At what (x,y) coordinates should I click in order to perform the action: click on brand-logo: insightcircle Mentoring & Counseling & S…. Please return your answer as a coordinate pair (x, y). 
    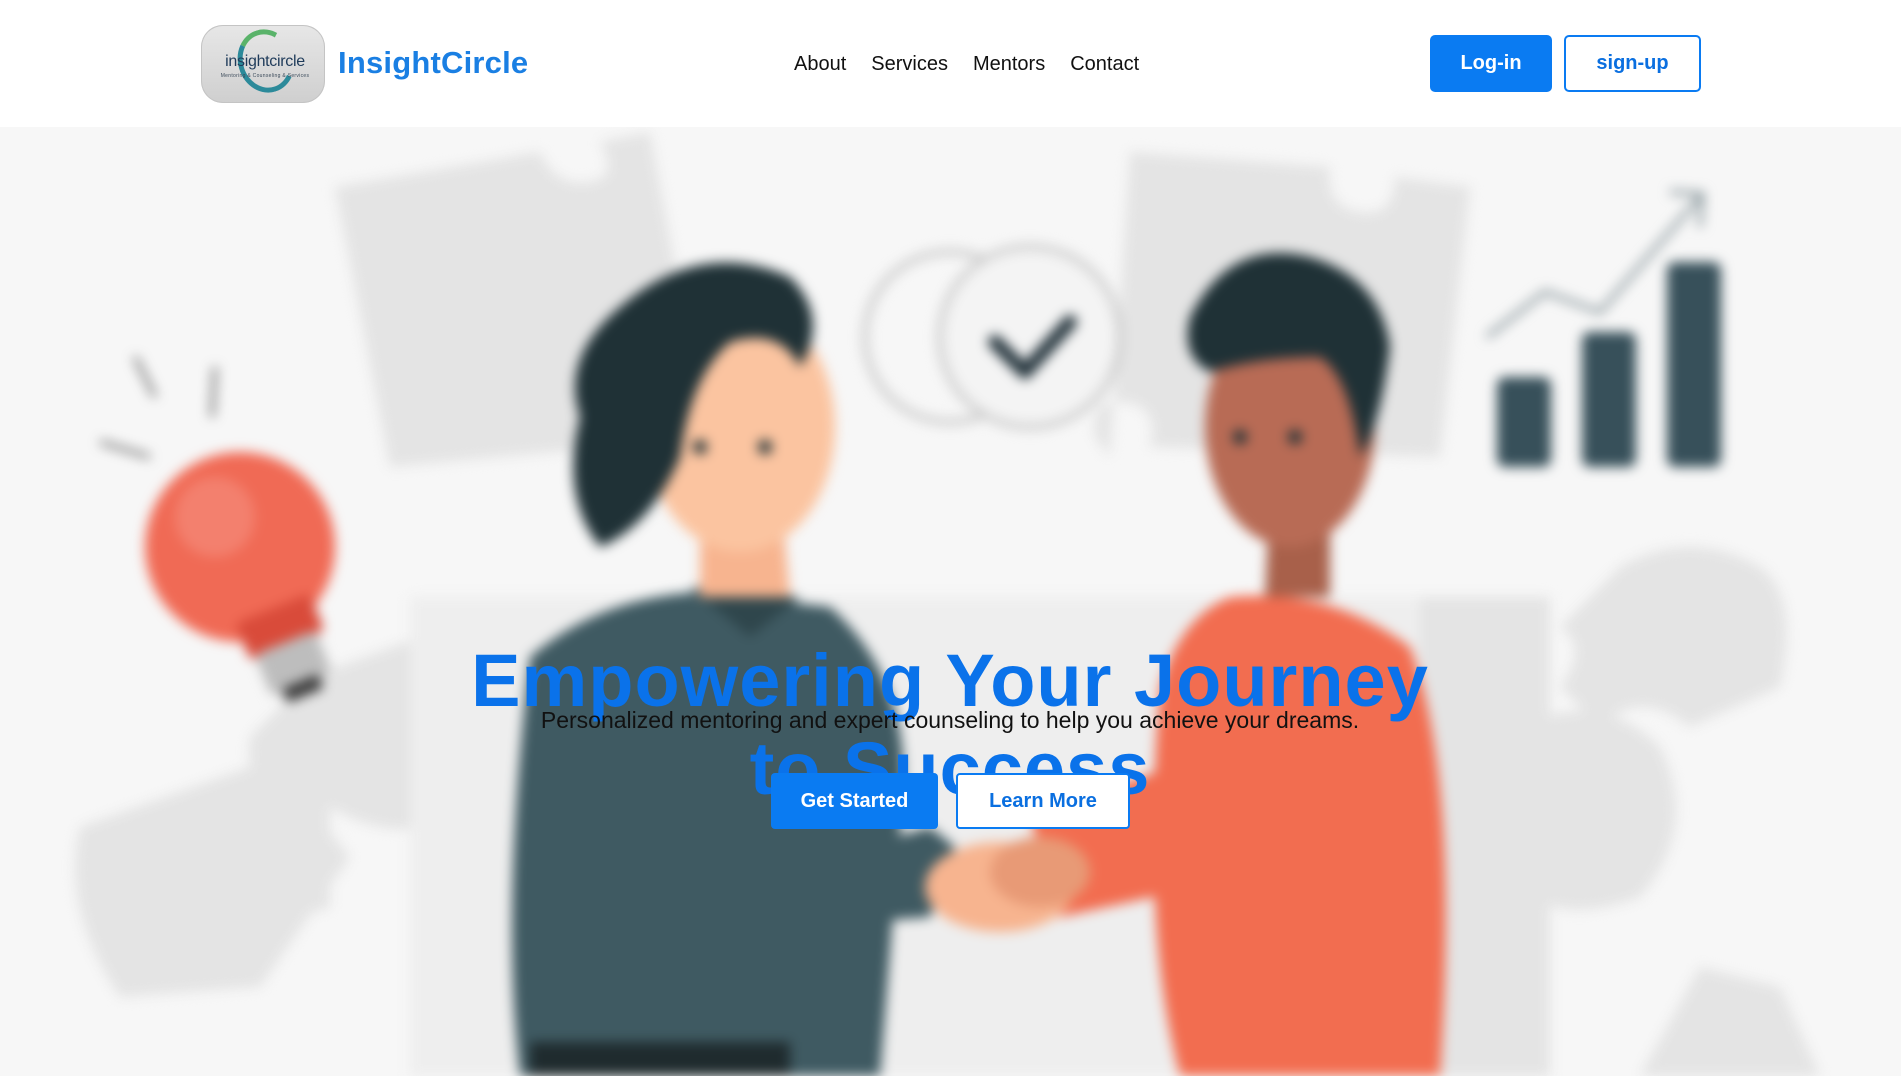
    Looking at the image, I should click on (263, 64).